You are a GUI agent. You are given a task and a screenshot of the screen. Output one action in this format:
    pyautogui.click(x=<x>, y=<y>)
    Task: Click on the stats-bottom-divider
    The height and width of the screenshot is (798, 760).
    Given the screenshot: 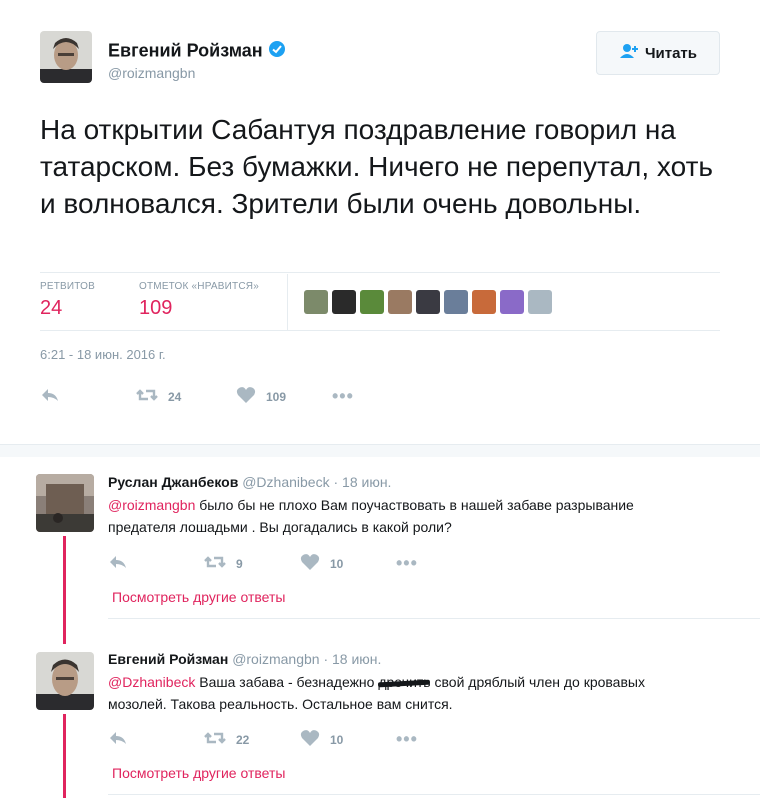 What is the action you would take?
    pyautogui.click(x=380, y=330)
    